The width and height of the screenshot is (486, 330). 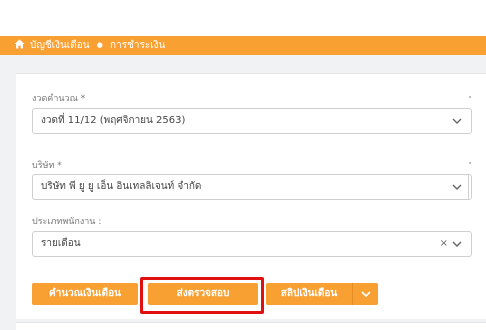 What do you see at coordinates (309, 294) in the screenshot?
I see `payslip-button: สลิปเงินเดือน` at bounding box center [309, 294].